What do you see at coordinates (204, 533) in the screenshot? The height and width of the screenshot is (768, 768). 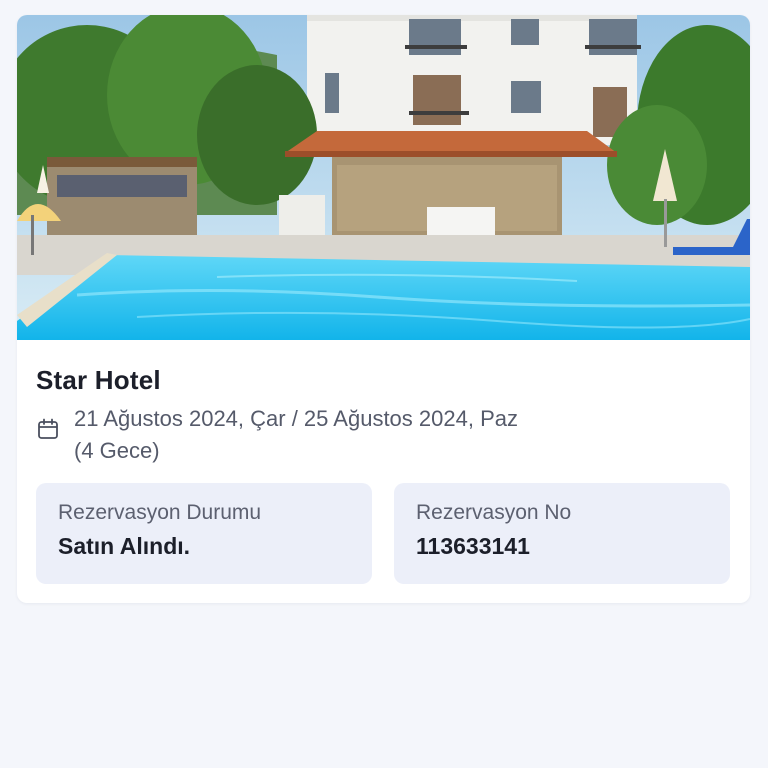 I see `reservation-status-box: Rezervasyon Durumu Satın Alındı.` at bounding box center [204, 533].